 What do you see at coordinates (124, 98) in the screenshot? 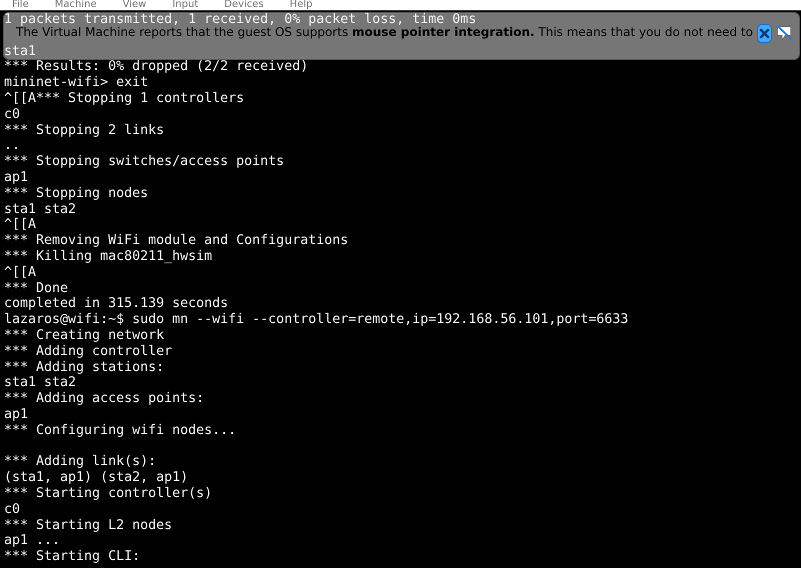
I see `terminal-line: ^[[A*** Stopping 1 controllers` at bounding box center [124, 98].